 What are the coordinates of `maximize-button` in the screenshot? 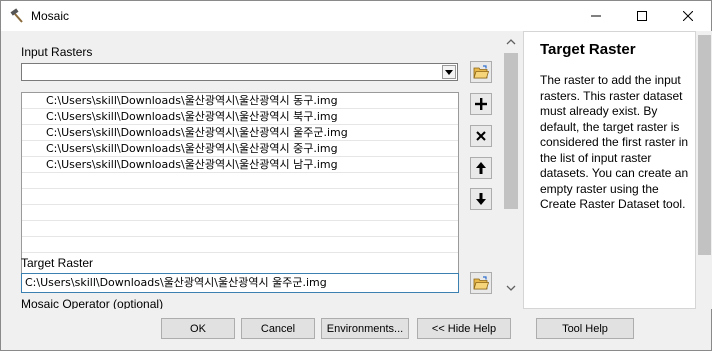 It's located at (642, 16).